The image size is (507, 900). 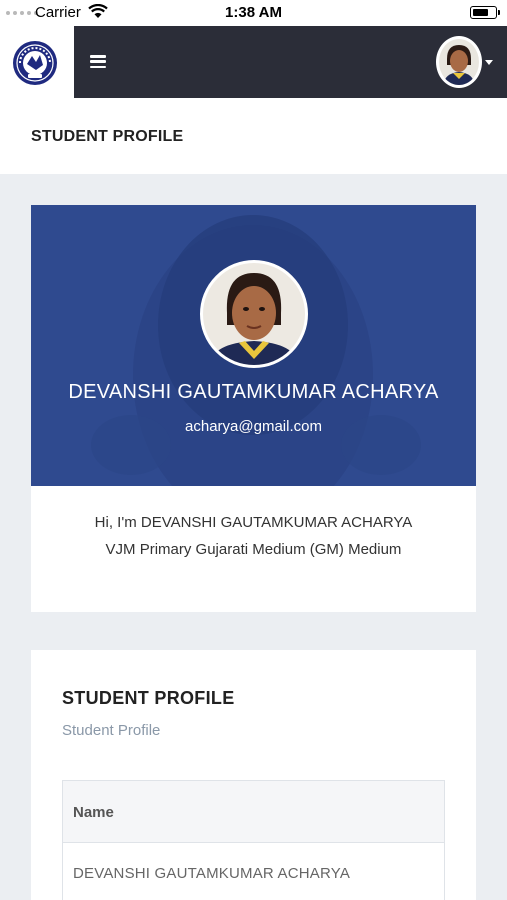 I want to click on section-subtitle: Student Profile, so click(x=111, y=730).